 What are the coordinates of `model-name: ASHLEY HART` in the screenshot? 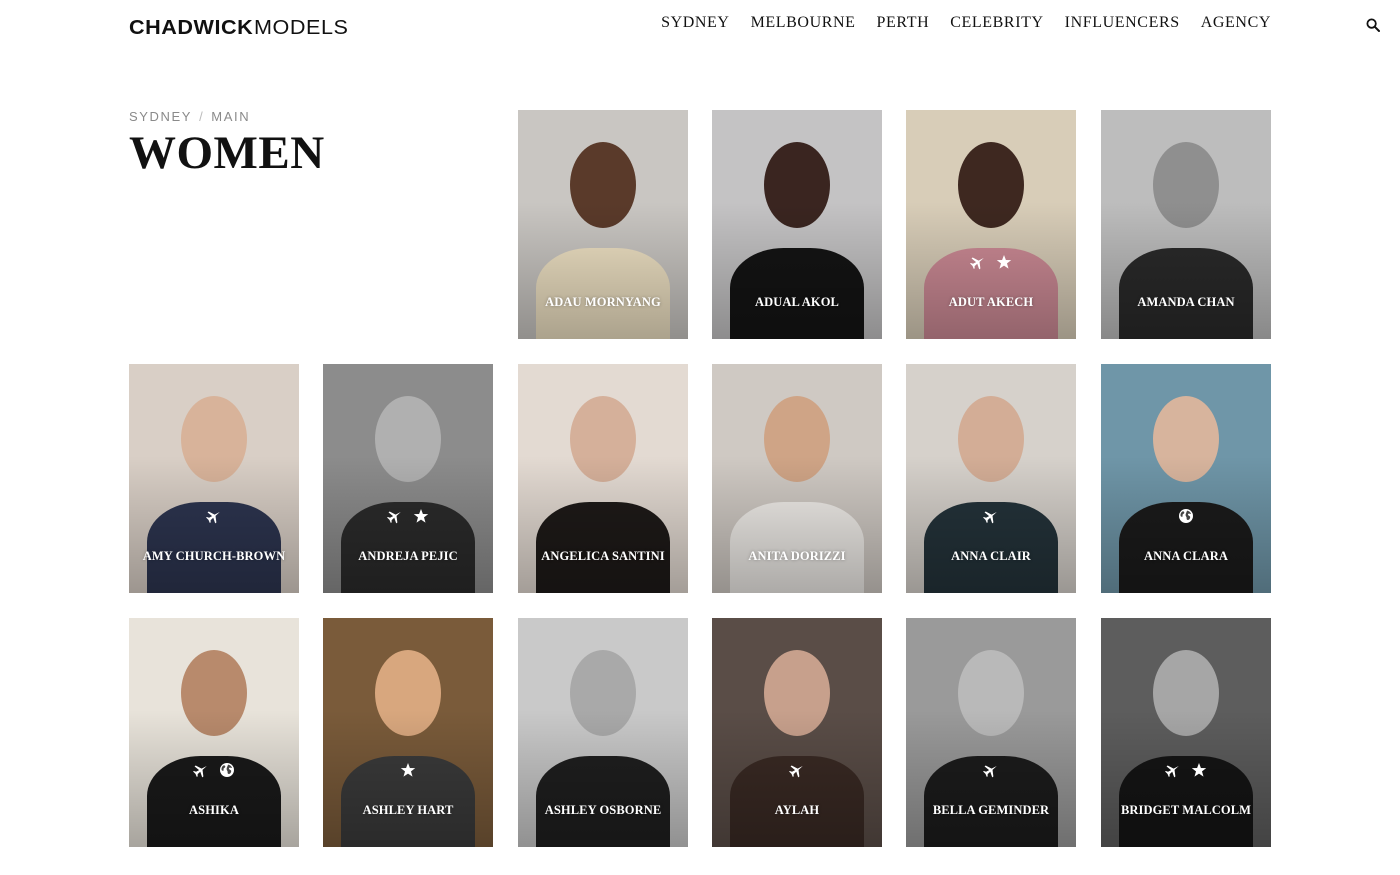 It's located at (408, 810).